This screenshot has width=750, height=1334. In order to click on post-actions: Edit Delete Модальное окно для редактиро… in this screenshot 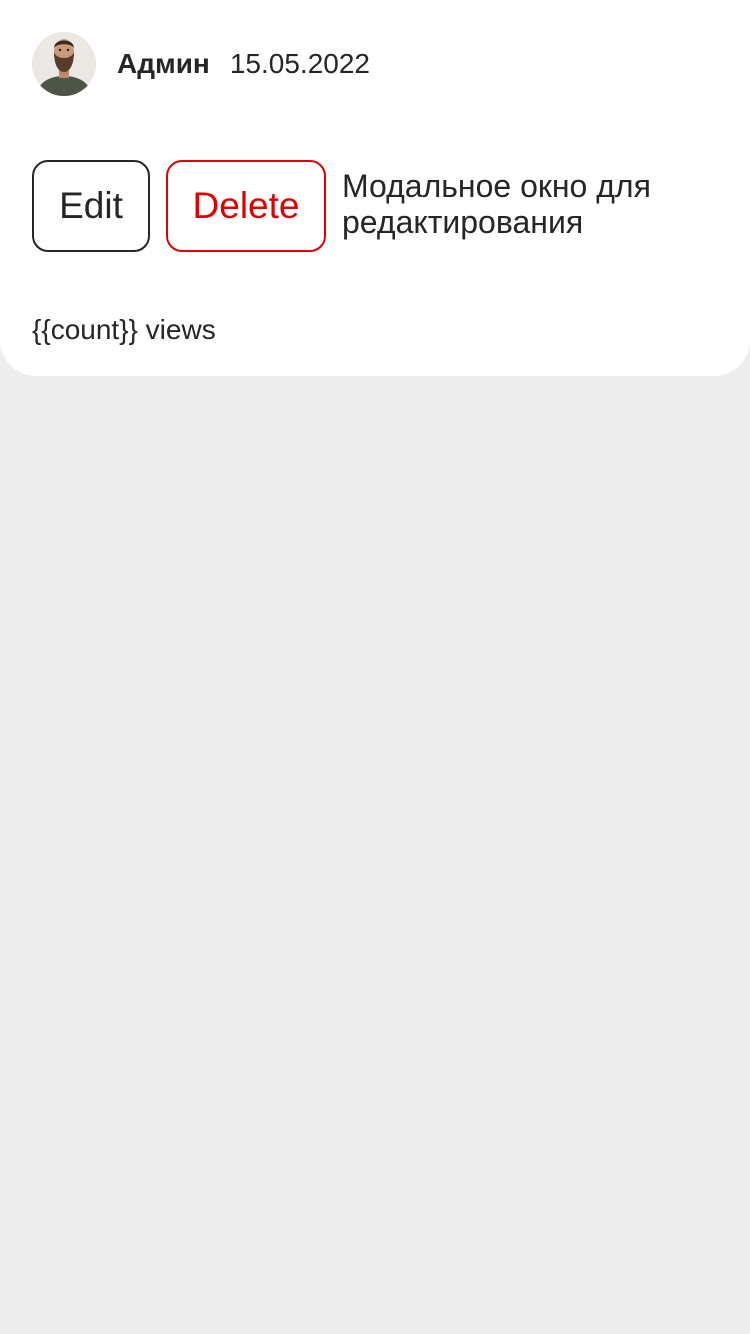, I will do `click(357, 206)`.